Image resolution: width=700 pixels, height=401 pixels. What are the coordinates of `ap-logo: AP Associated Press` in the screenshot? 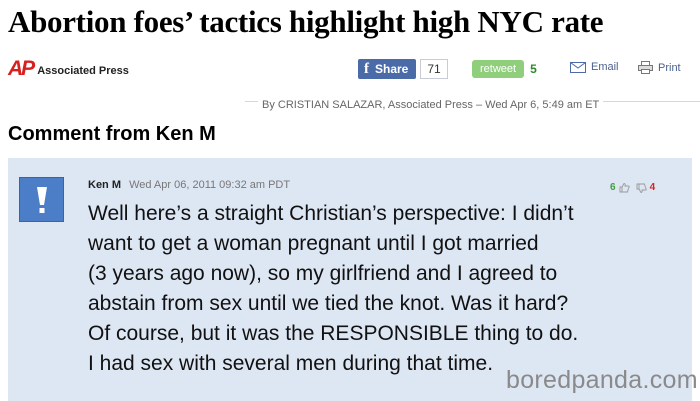 It's located at (68, 68).